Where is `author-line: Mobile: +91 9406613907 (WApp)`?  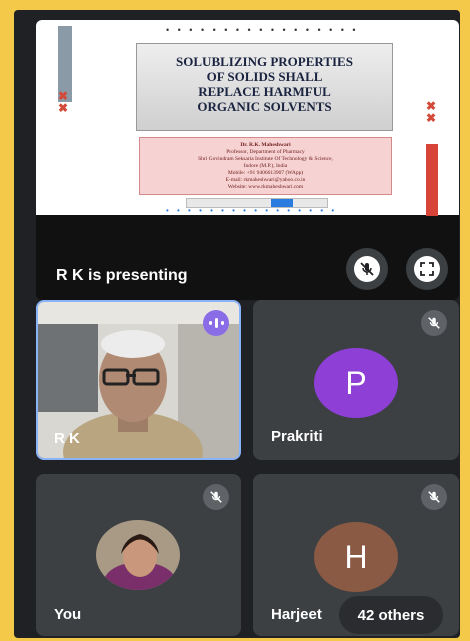 author-line: Mobile: +91 9406613907 (WApp) is located at coordinates (265, 173).